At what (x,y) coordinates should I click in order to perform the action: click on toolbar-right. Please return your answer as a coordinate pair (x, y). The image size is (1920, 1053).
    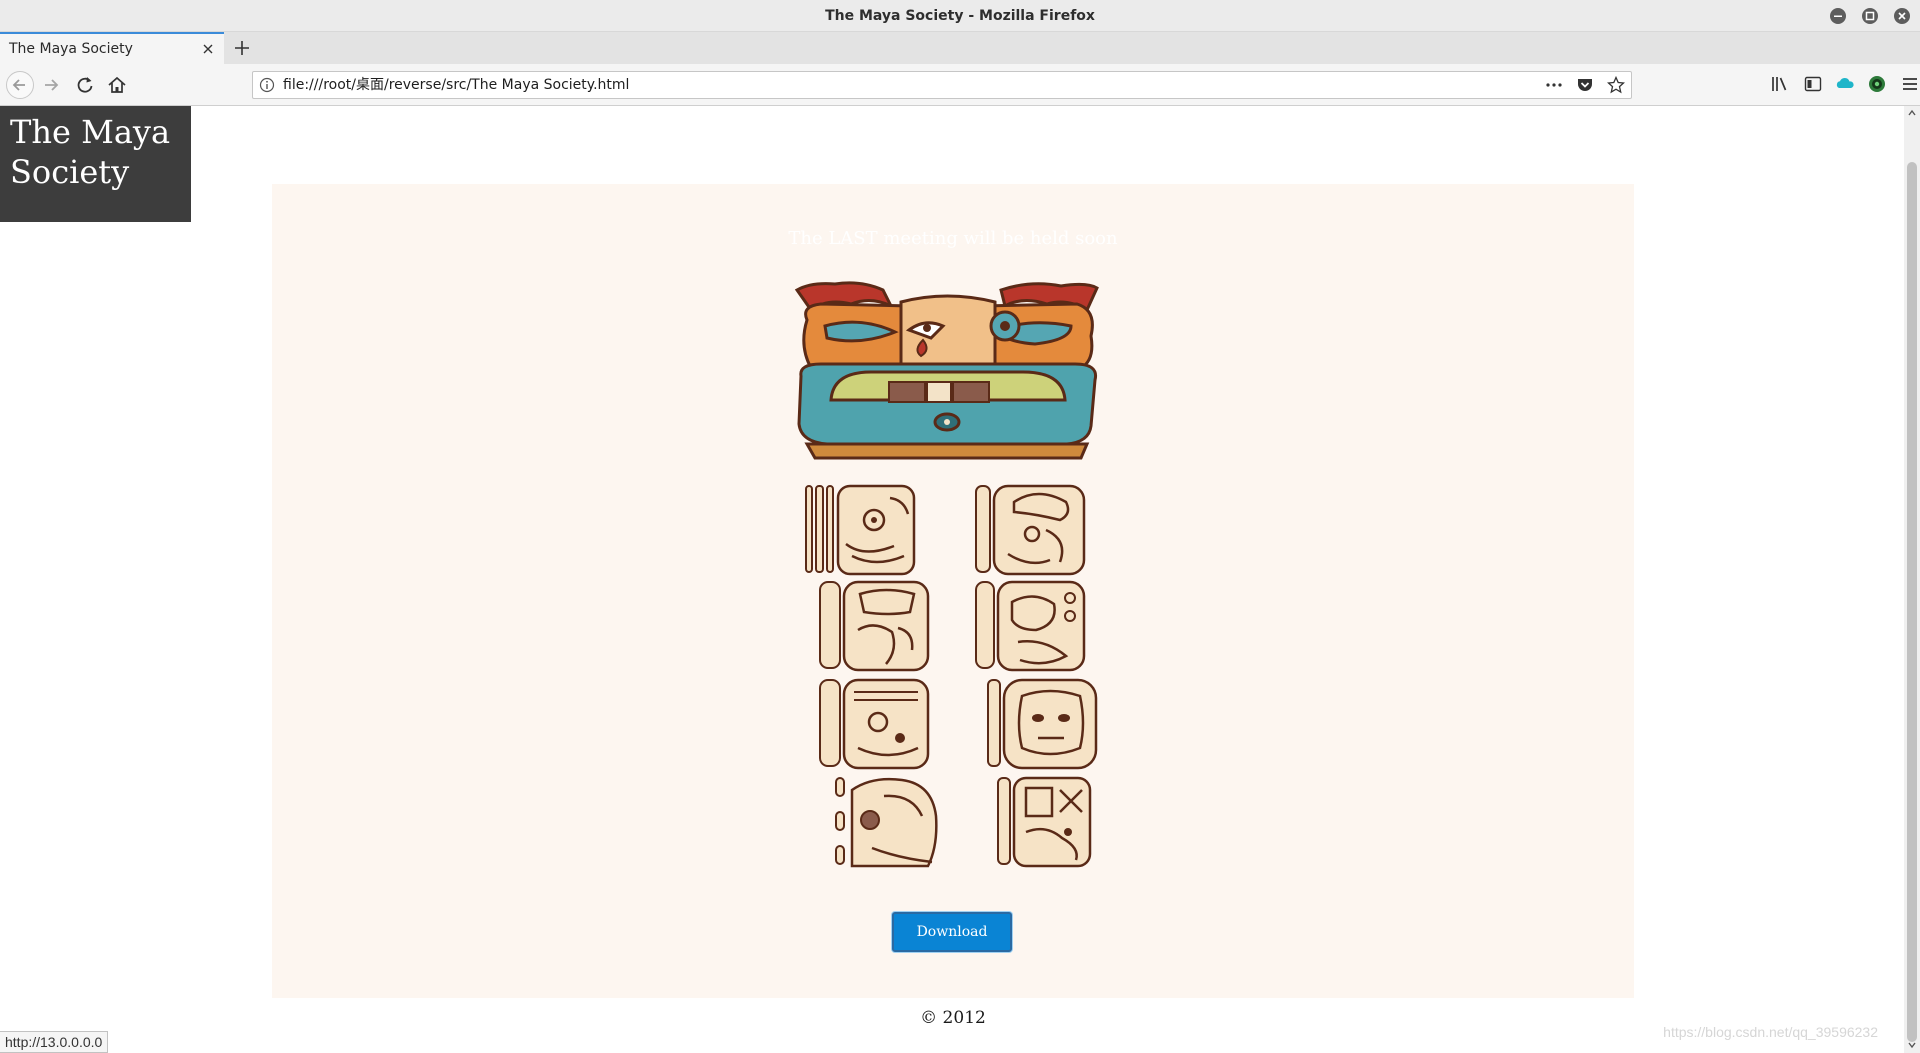
    Looking at the image, I should click on (1845, 85).